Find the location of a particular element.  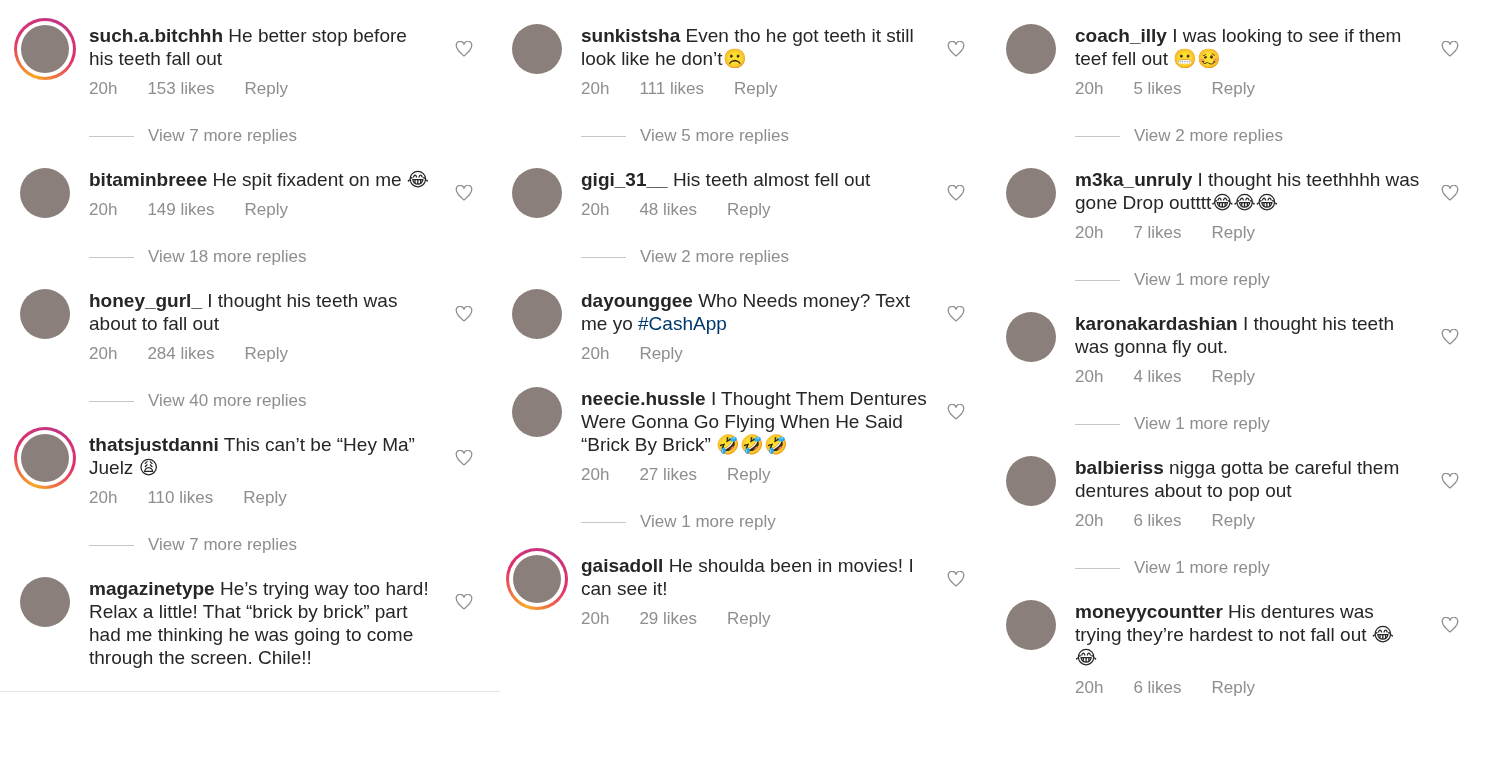

comment-text: magazinetype He’s trying way too hard! Relax a little! That “brick by brick” part had me thinking he was going to come through the screen. Chile!! is located at coordinates (259, 623).